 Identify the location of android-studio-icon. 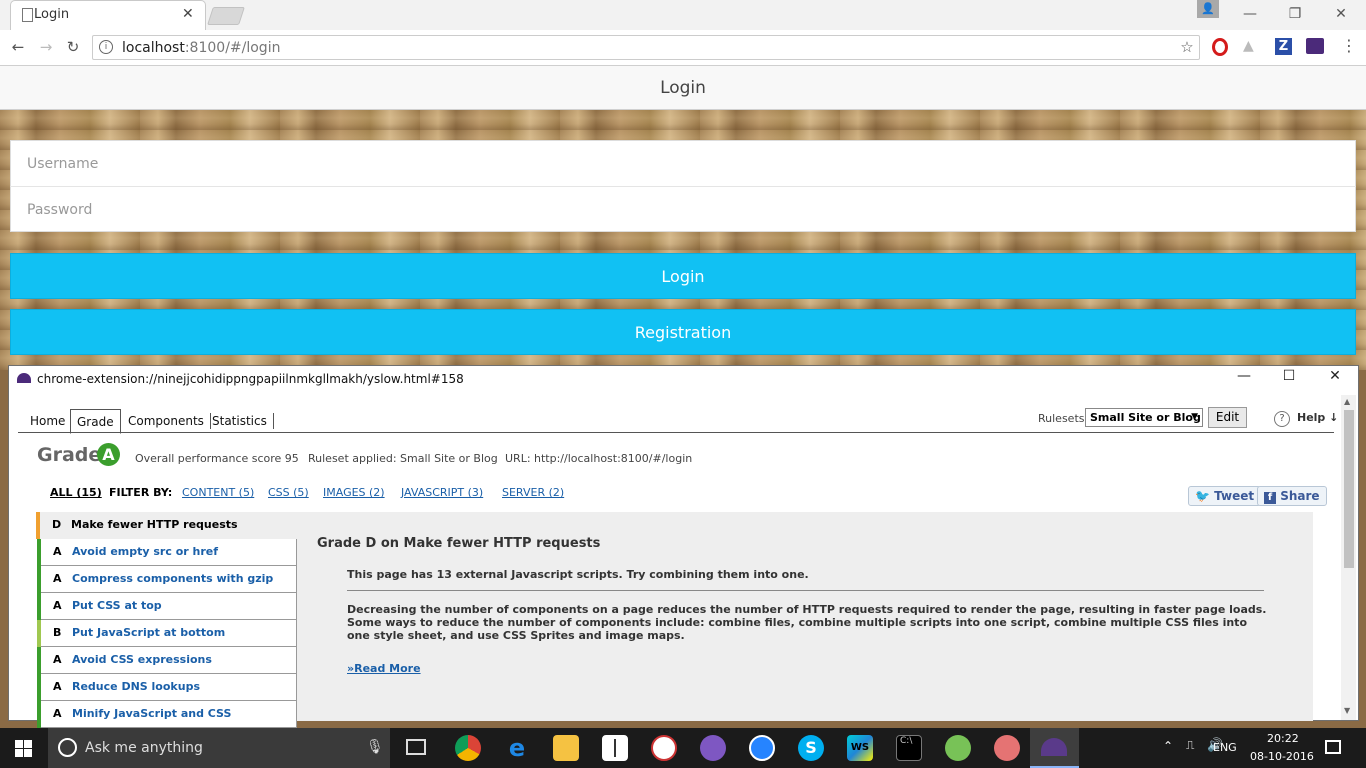
(958, 748).